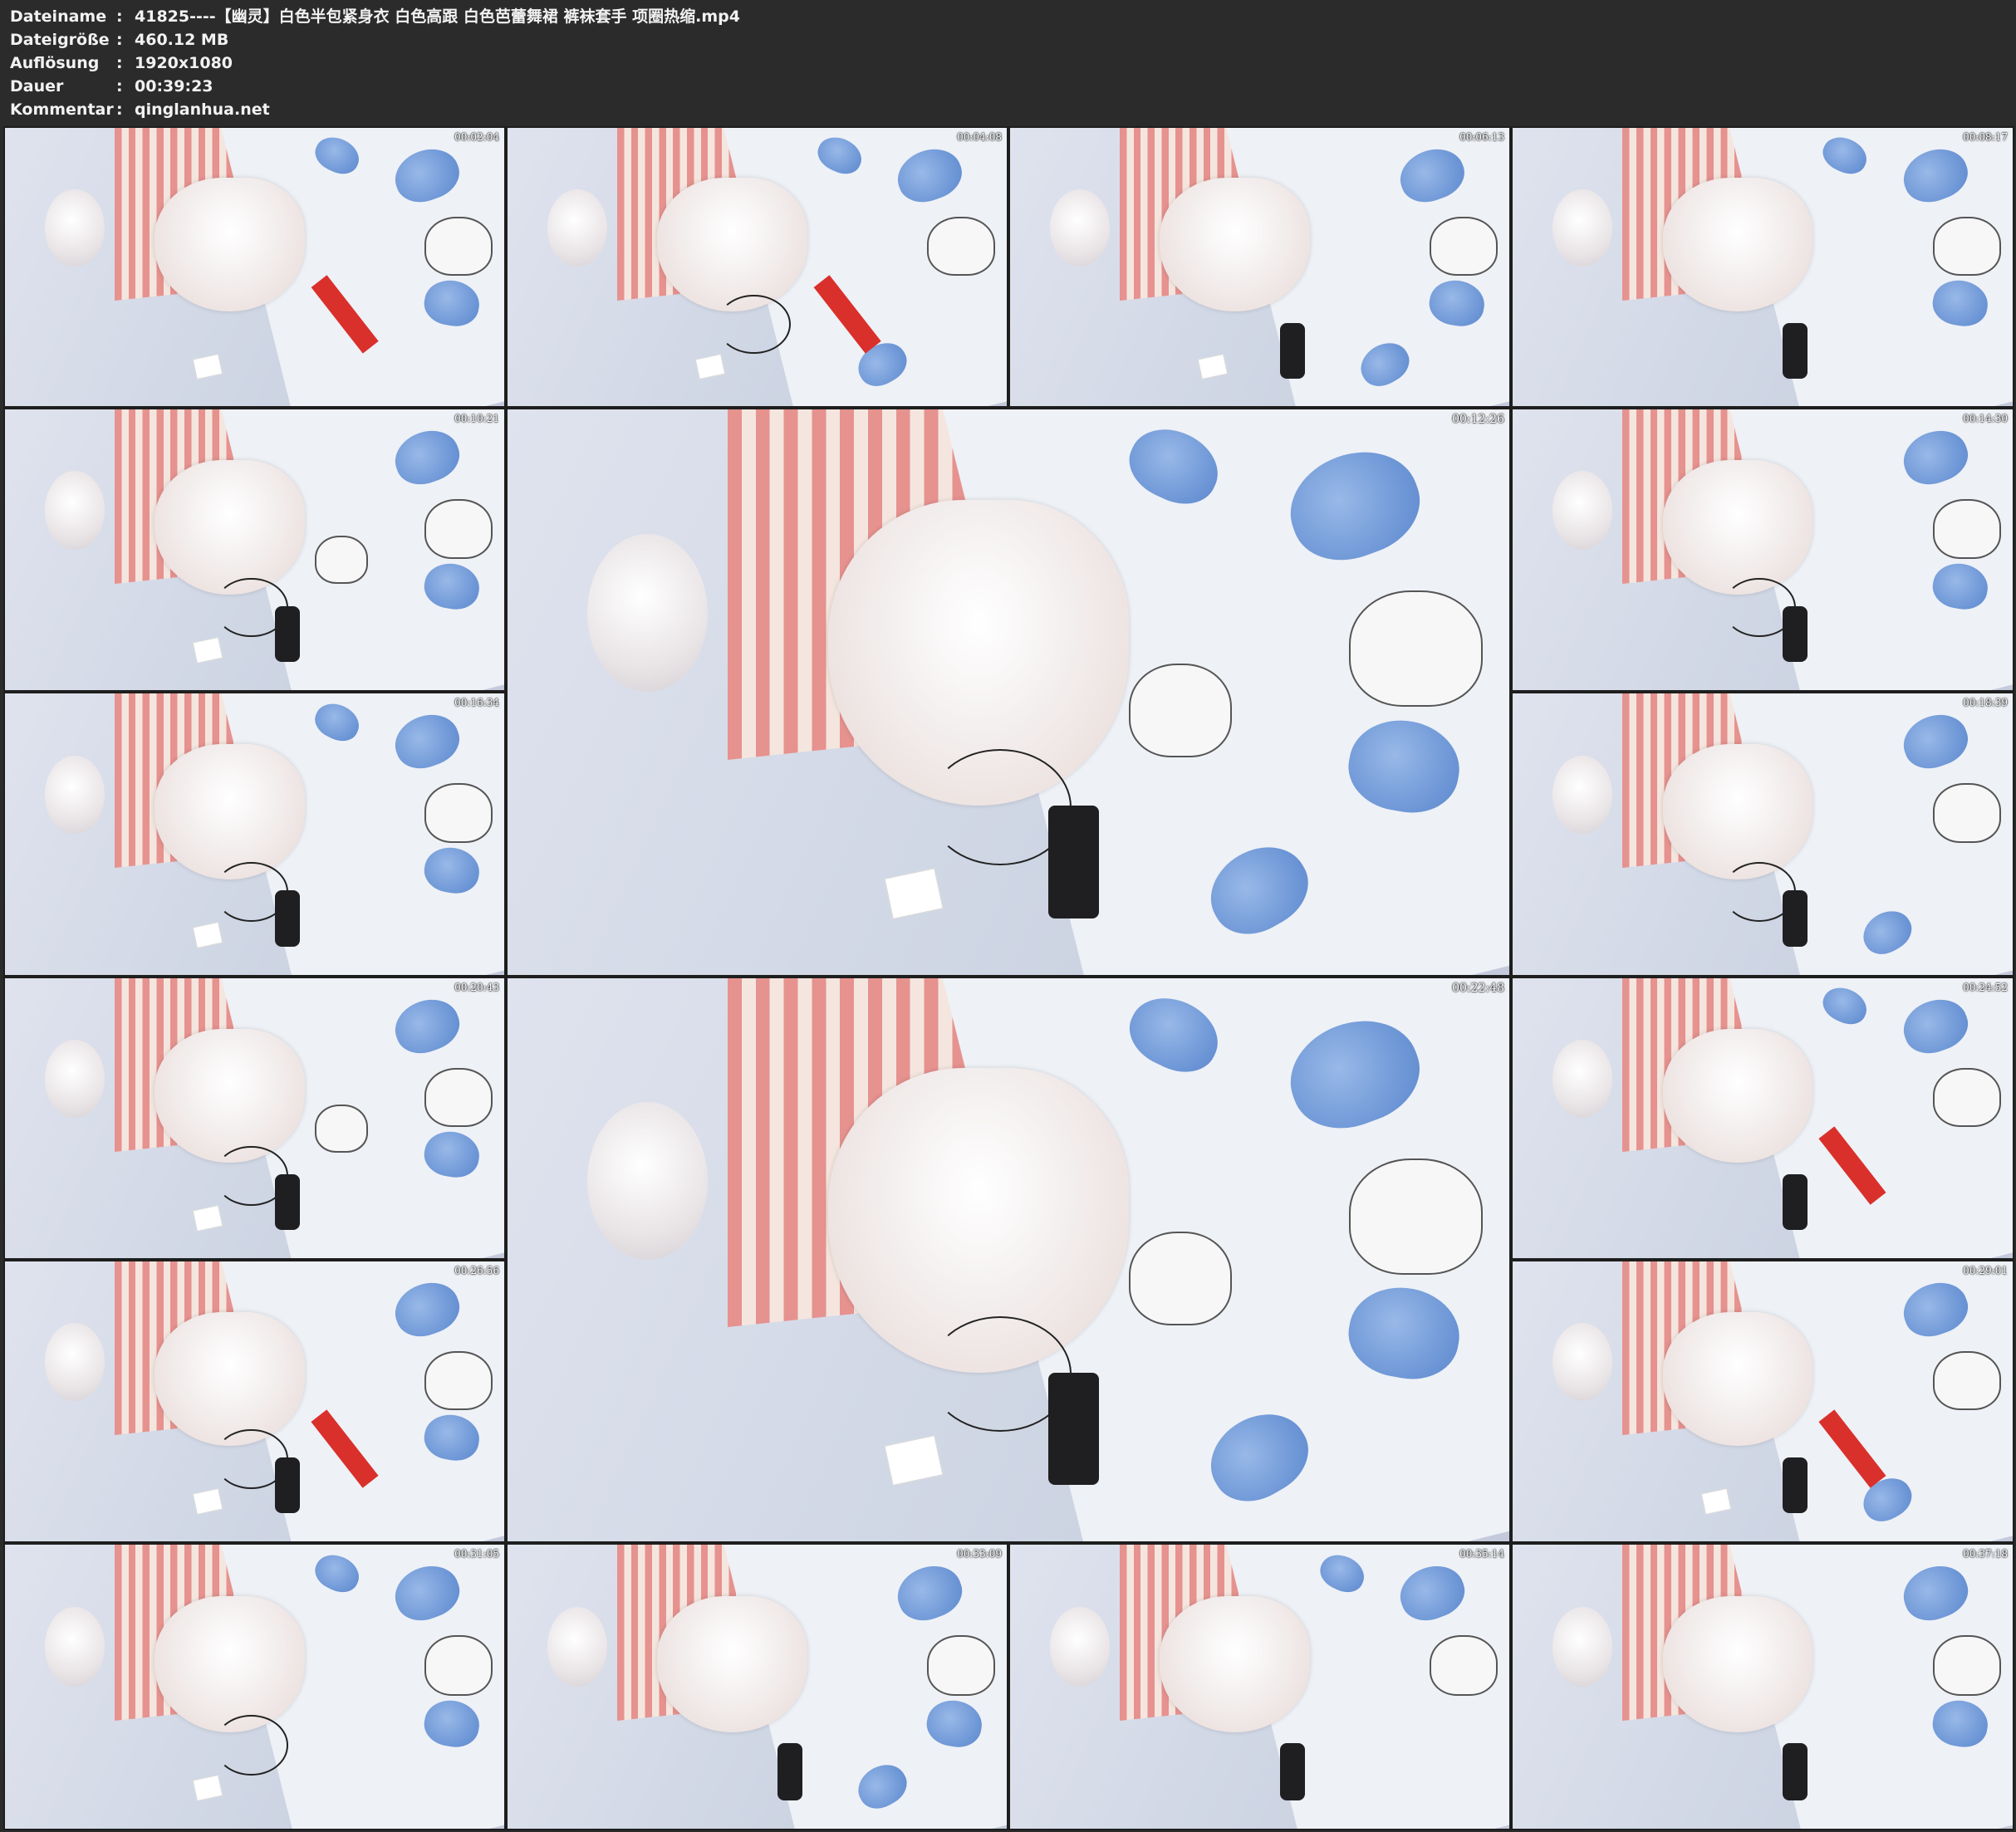 This screenshot has height=1832, width=2016. Describe the element at coordinates (757, 1686) in the screenshot. I see `video-thumbnail: 00:33:09` at that location.